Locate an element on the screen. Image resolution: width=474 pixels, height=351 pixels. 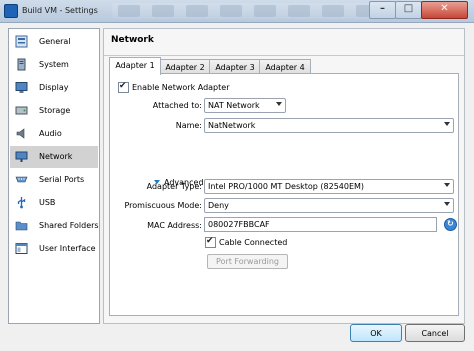
sidebar-item-serial-ports: Serial Ports is located at coordinates (54, 180).